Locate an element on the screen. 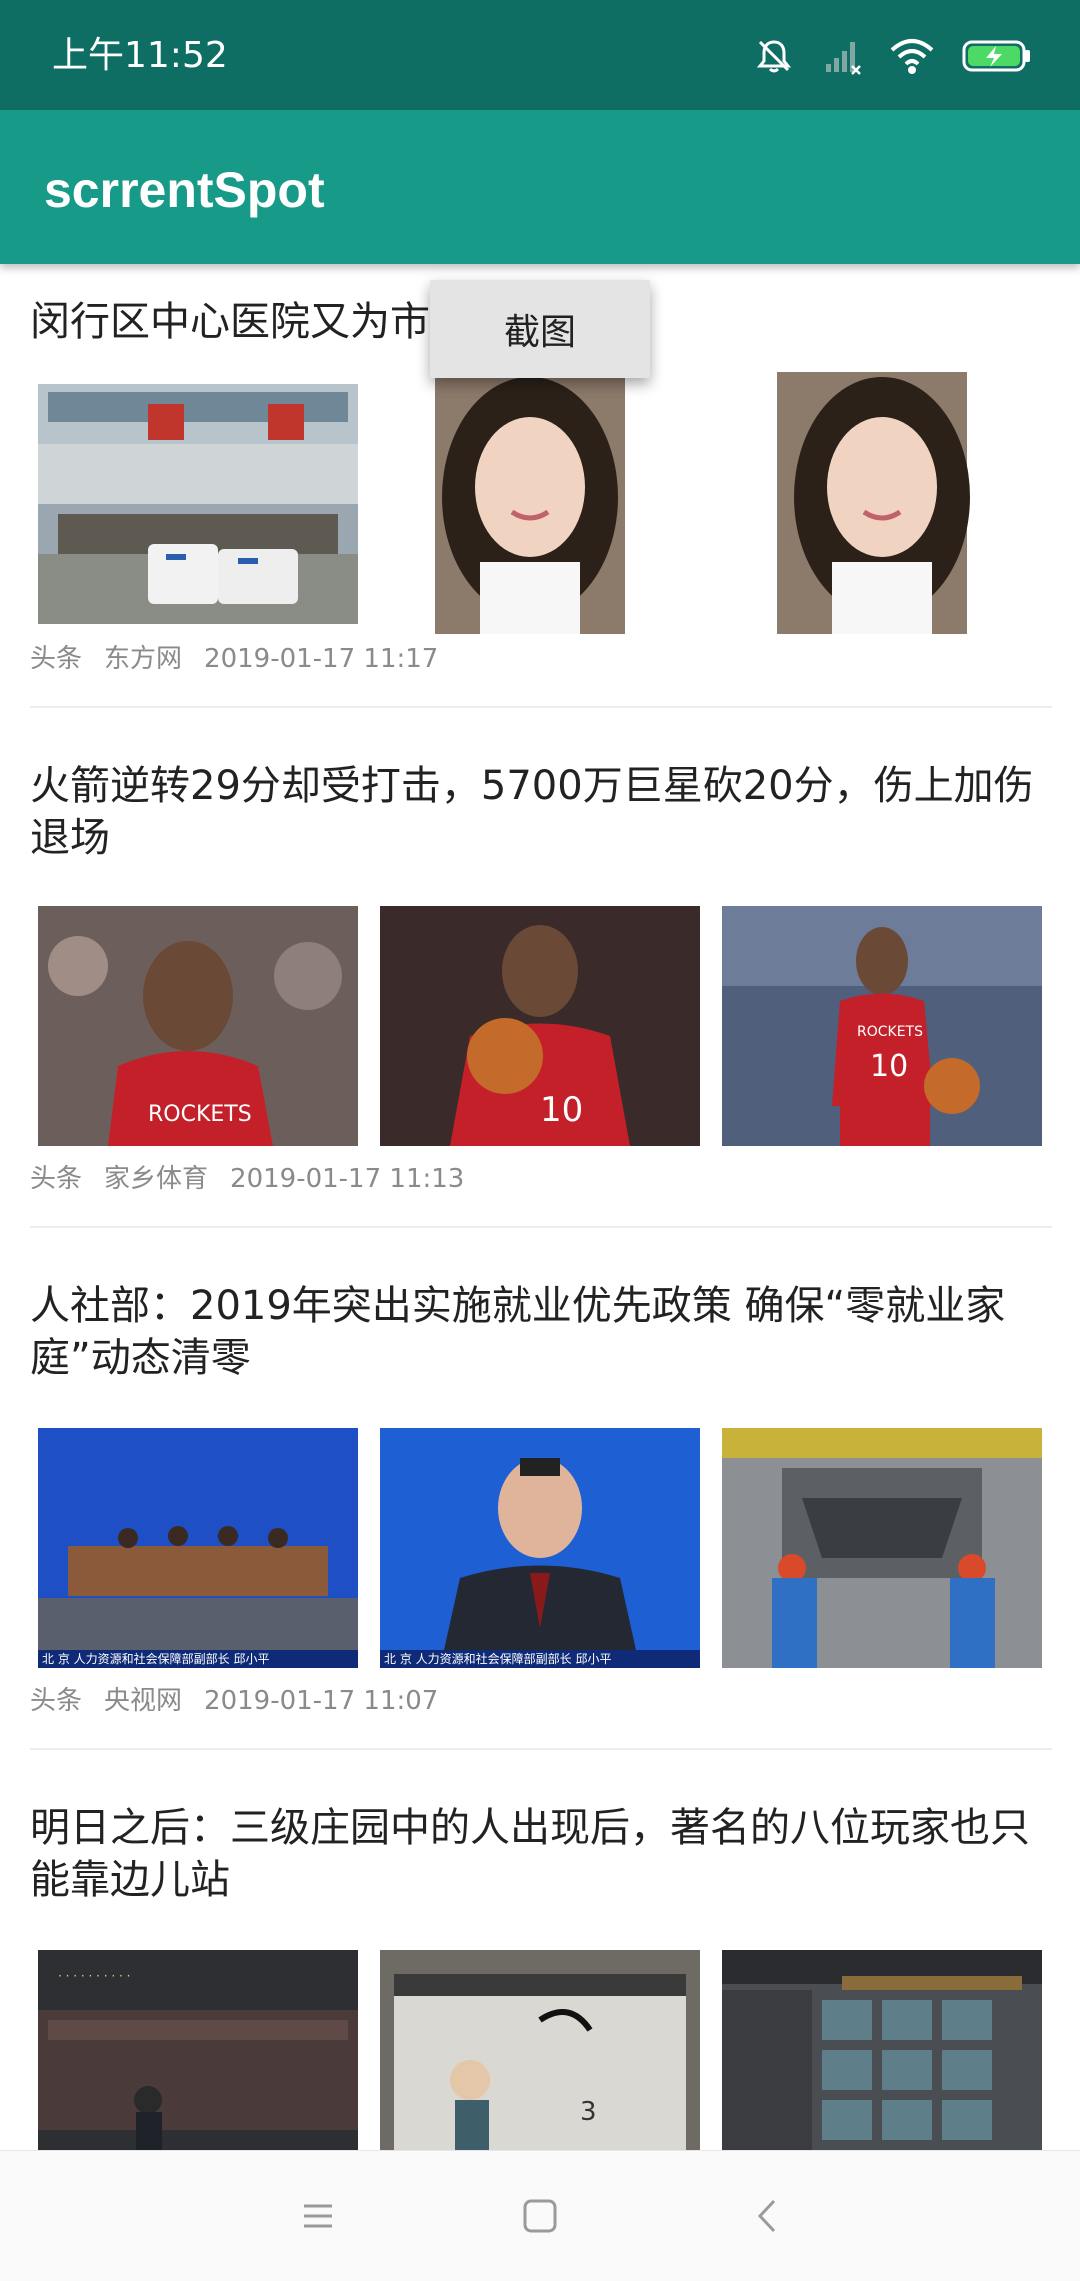 The width and height of the screenshot is (1080, 2281). basketball-photo: ROCKETS is located at coordinates (198, 1026).